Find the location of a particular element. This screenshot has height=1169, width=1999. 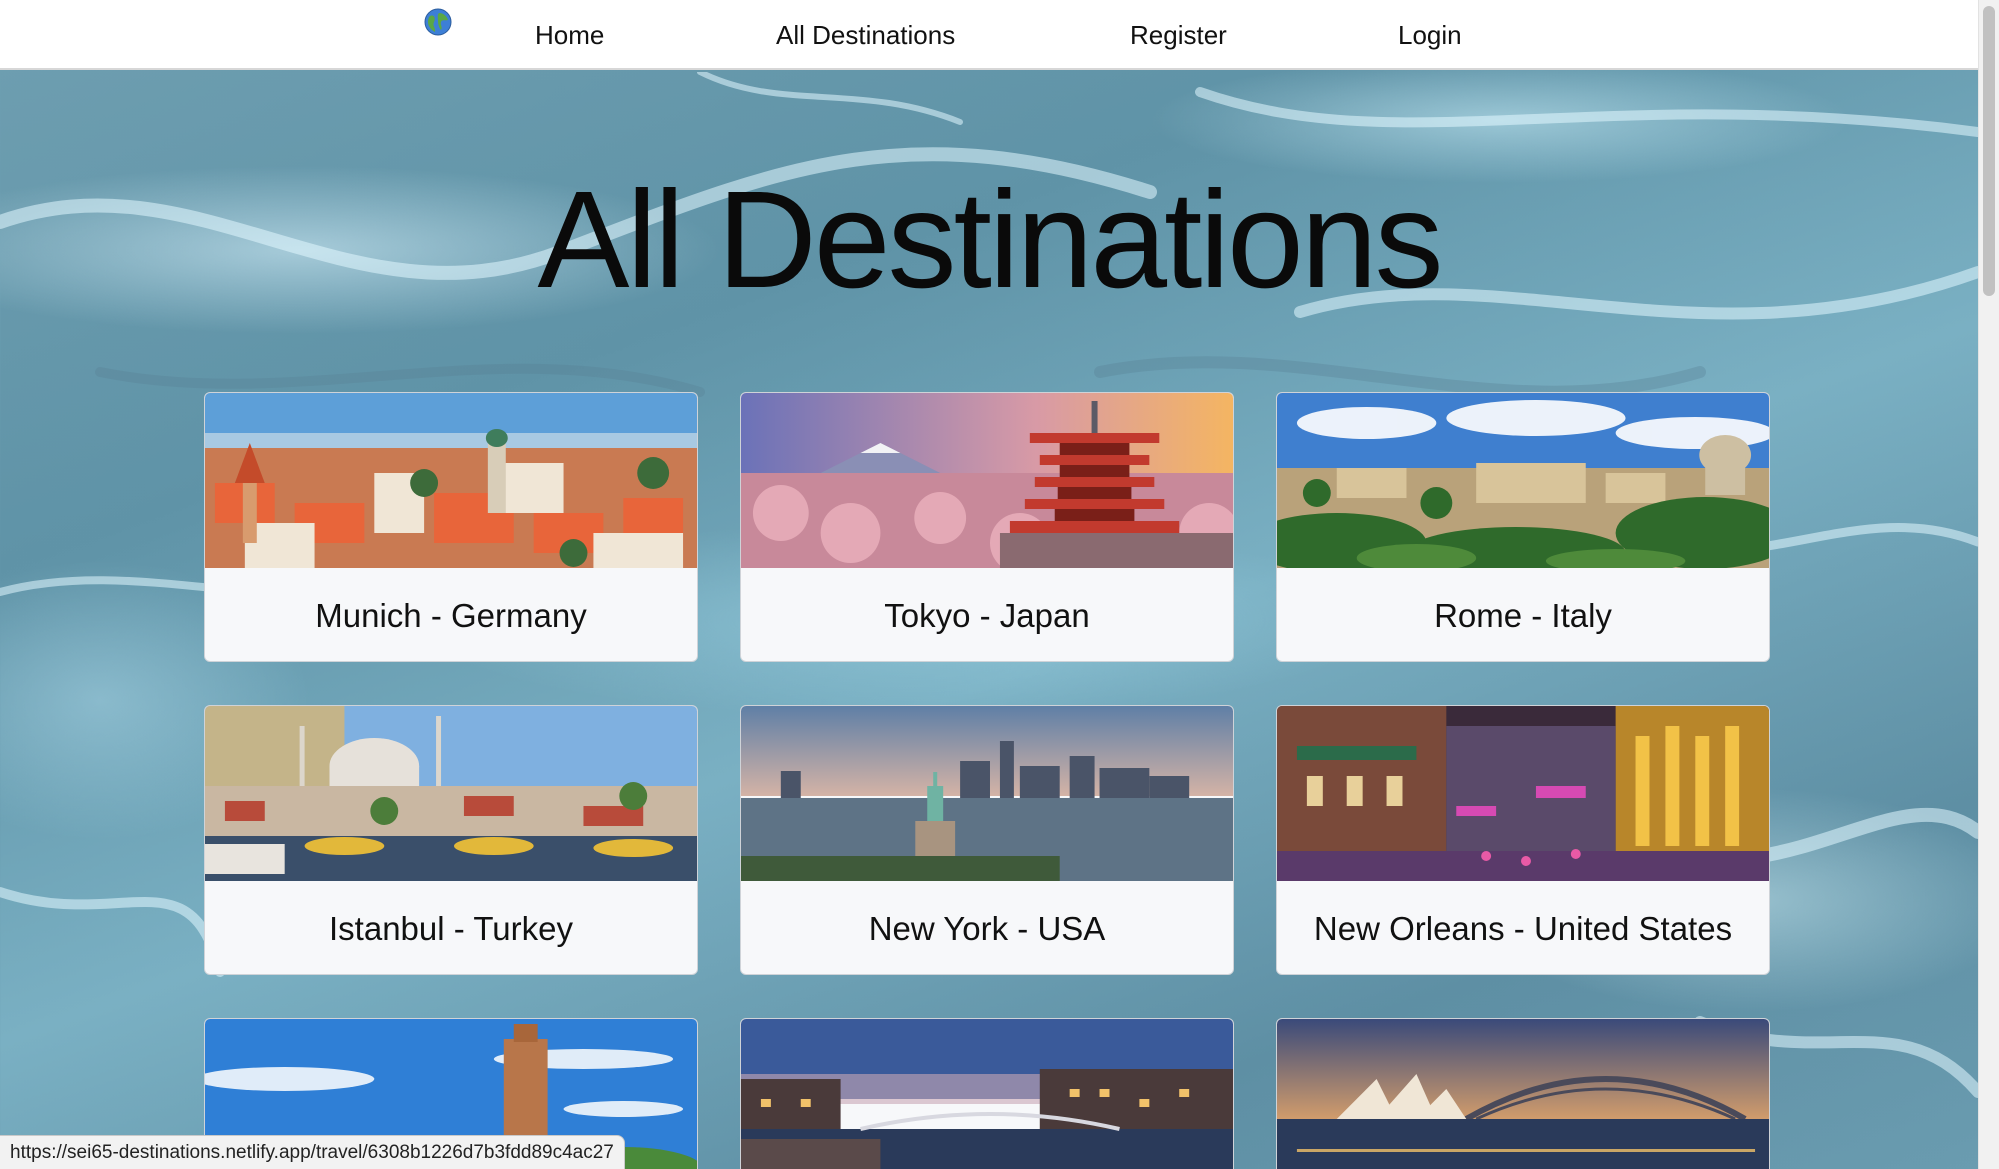

scrollbar-thumb is located at coordinates (1989, 151).